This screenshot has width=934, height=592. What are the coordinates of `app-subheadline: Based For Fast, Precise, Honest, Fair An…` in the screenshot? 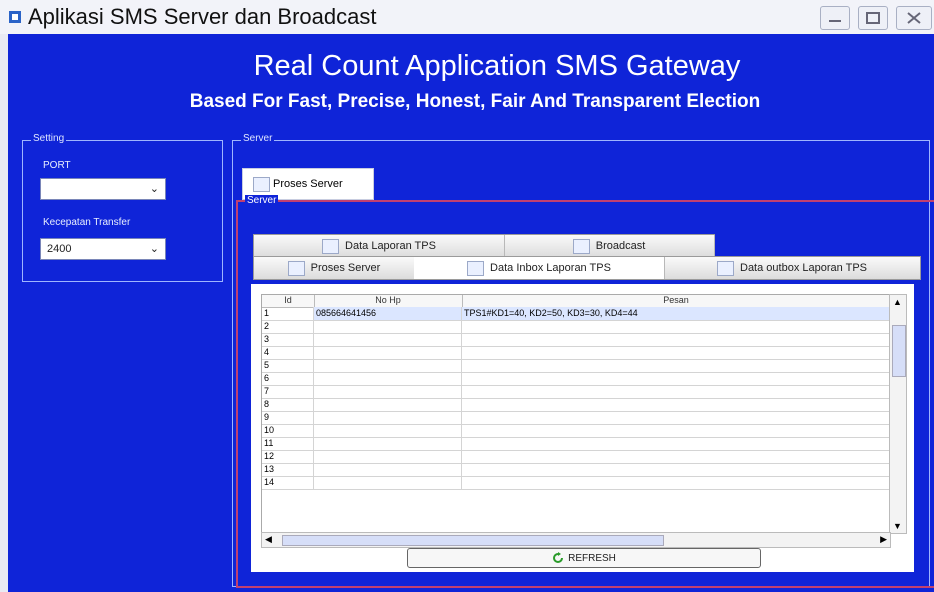 It's located at (475, 101).